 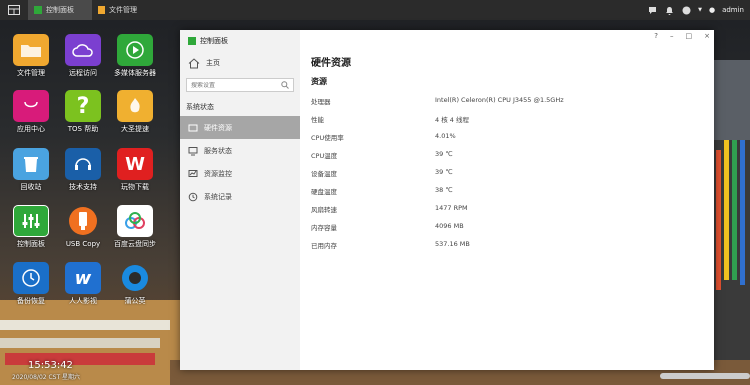 I want to click on bag-icon, so click(x=31, y=106).